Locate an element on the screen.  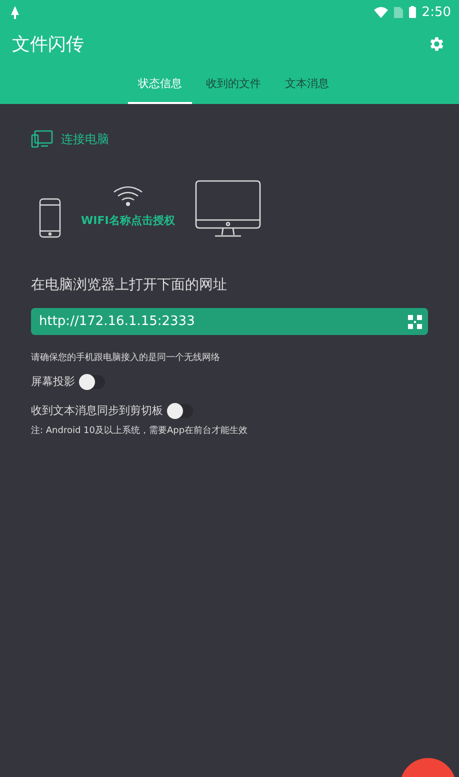
switch-label: 收到文本消息同步到剪切板 is located at coordinates (97, 410).